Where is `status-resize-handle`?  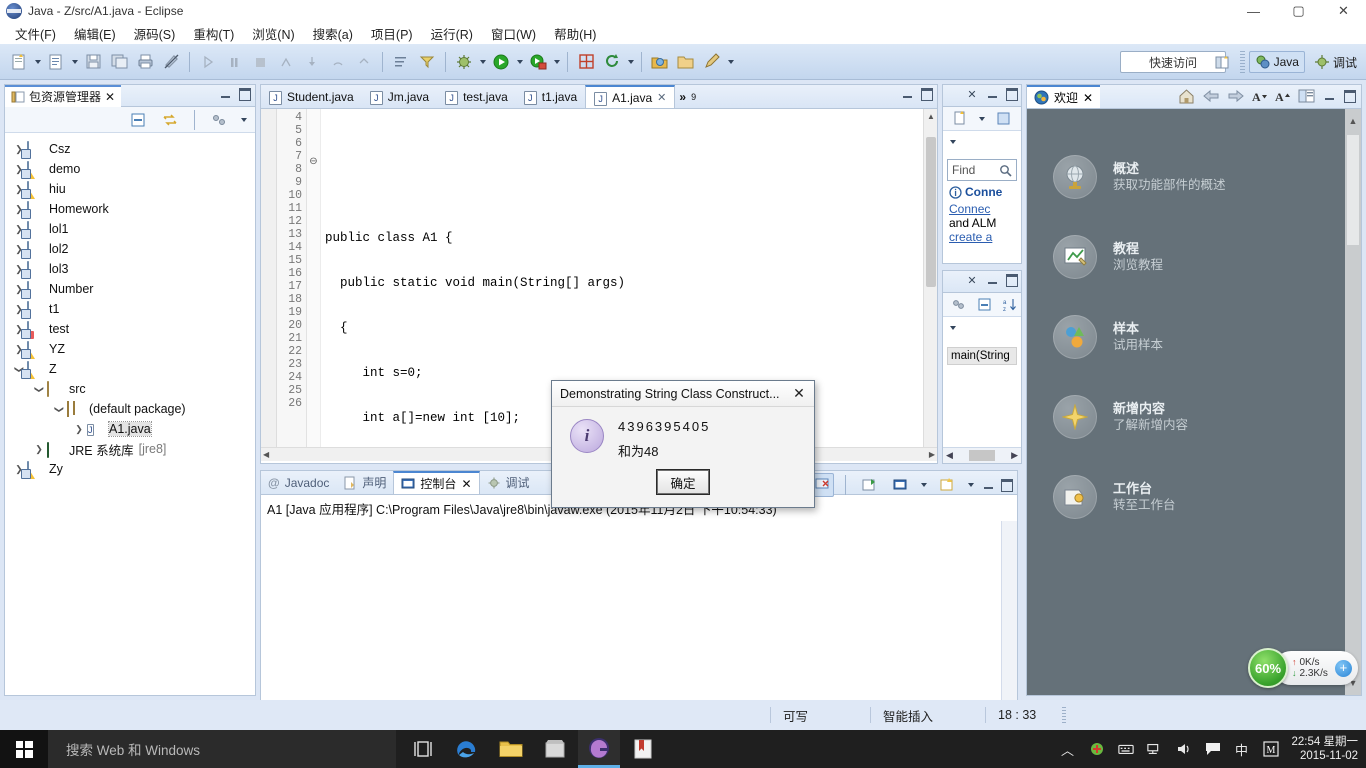
status-resize-handle is located at coordinates (1064, 715).